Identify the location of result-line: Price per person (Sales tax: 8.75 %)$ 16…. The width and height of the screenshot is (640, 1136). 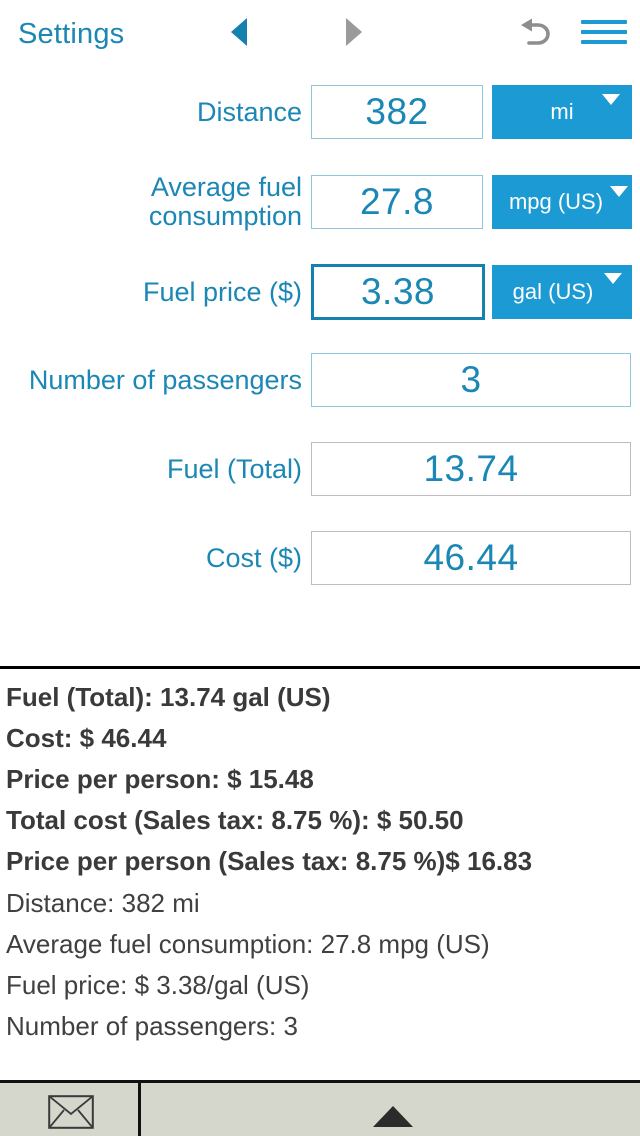
(269, 861).